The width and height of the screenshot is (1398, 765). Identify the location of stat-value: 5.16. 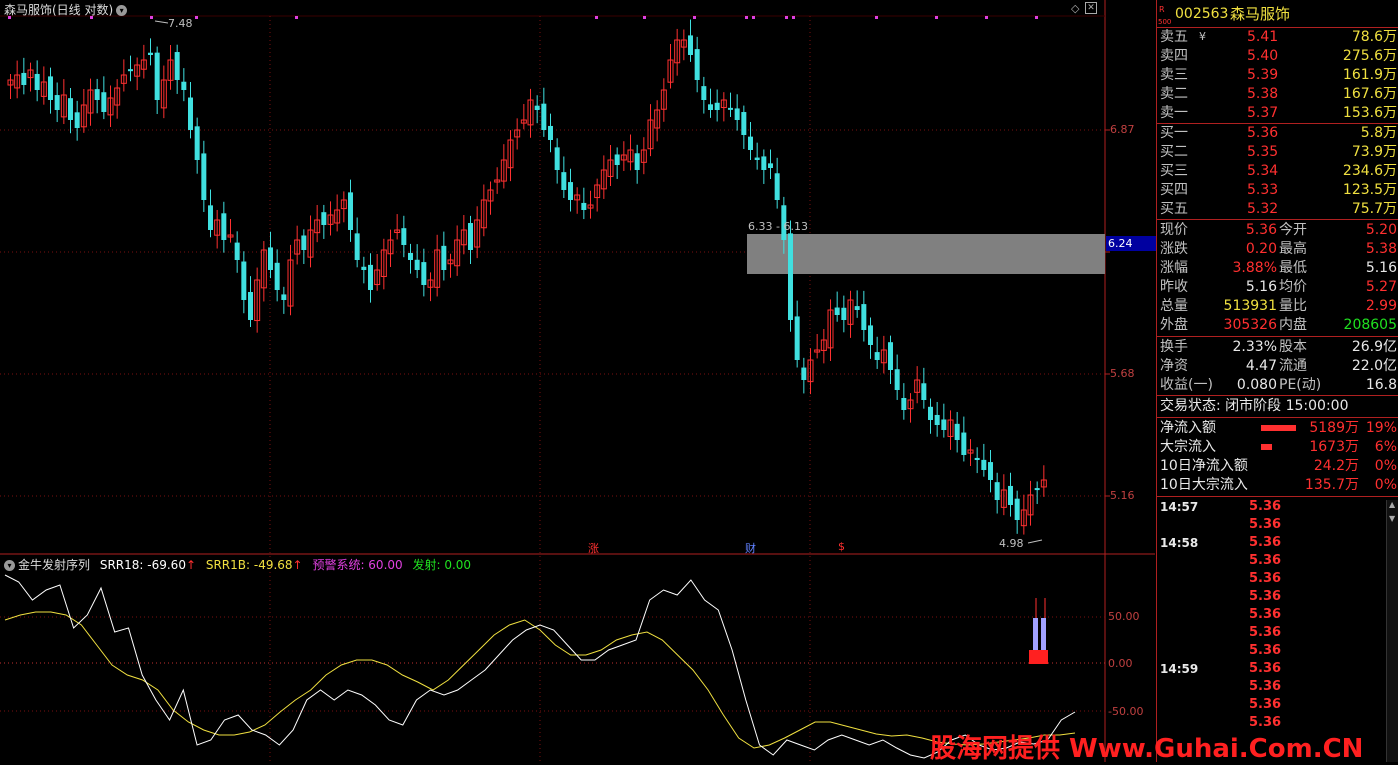
(1381, 268).